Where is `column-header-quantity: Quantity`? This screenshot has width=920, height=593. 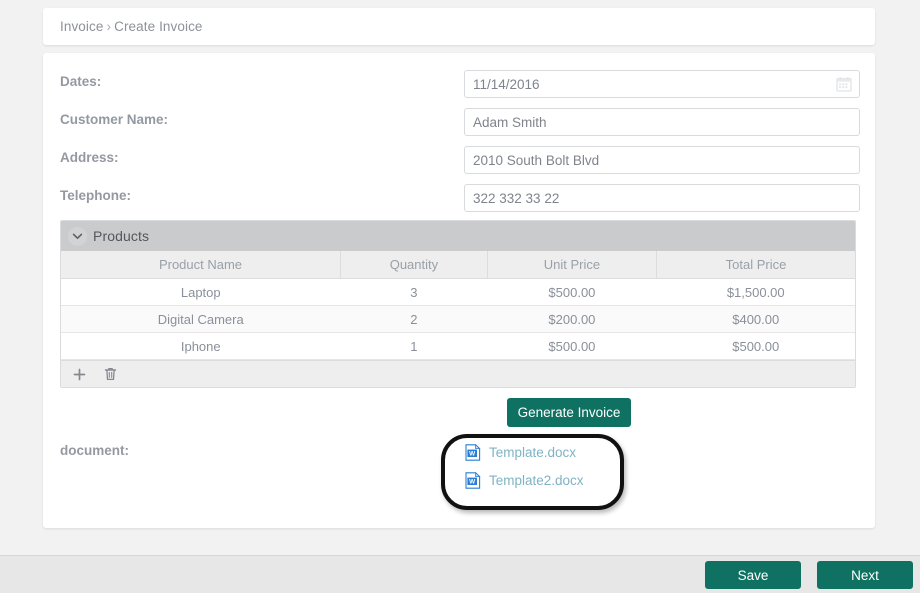
column-header-quantity: Quantity is located at coordinates (414, 265).